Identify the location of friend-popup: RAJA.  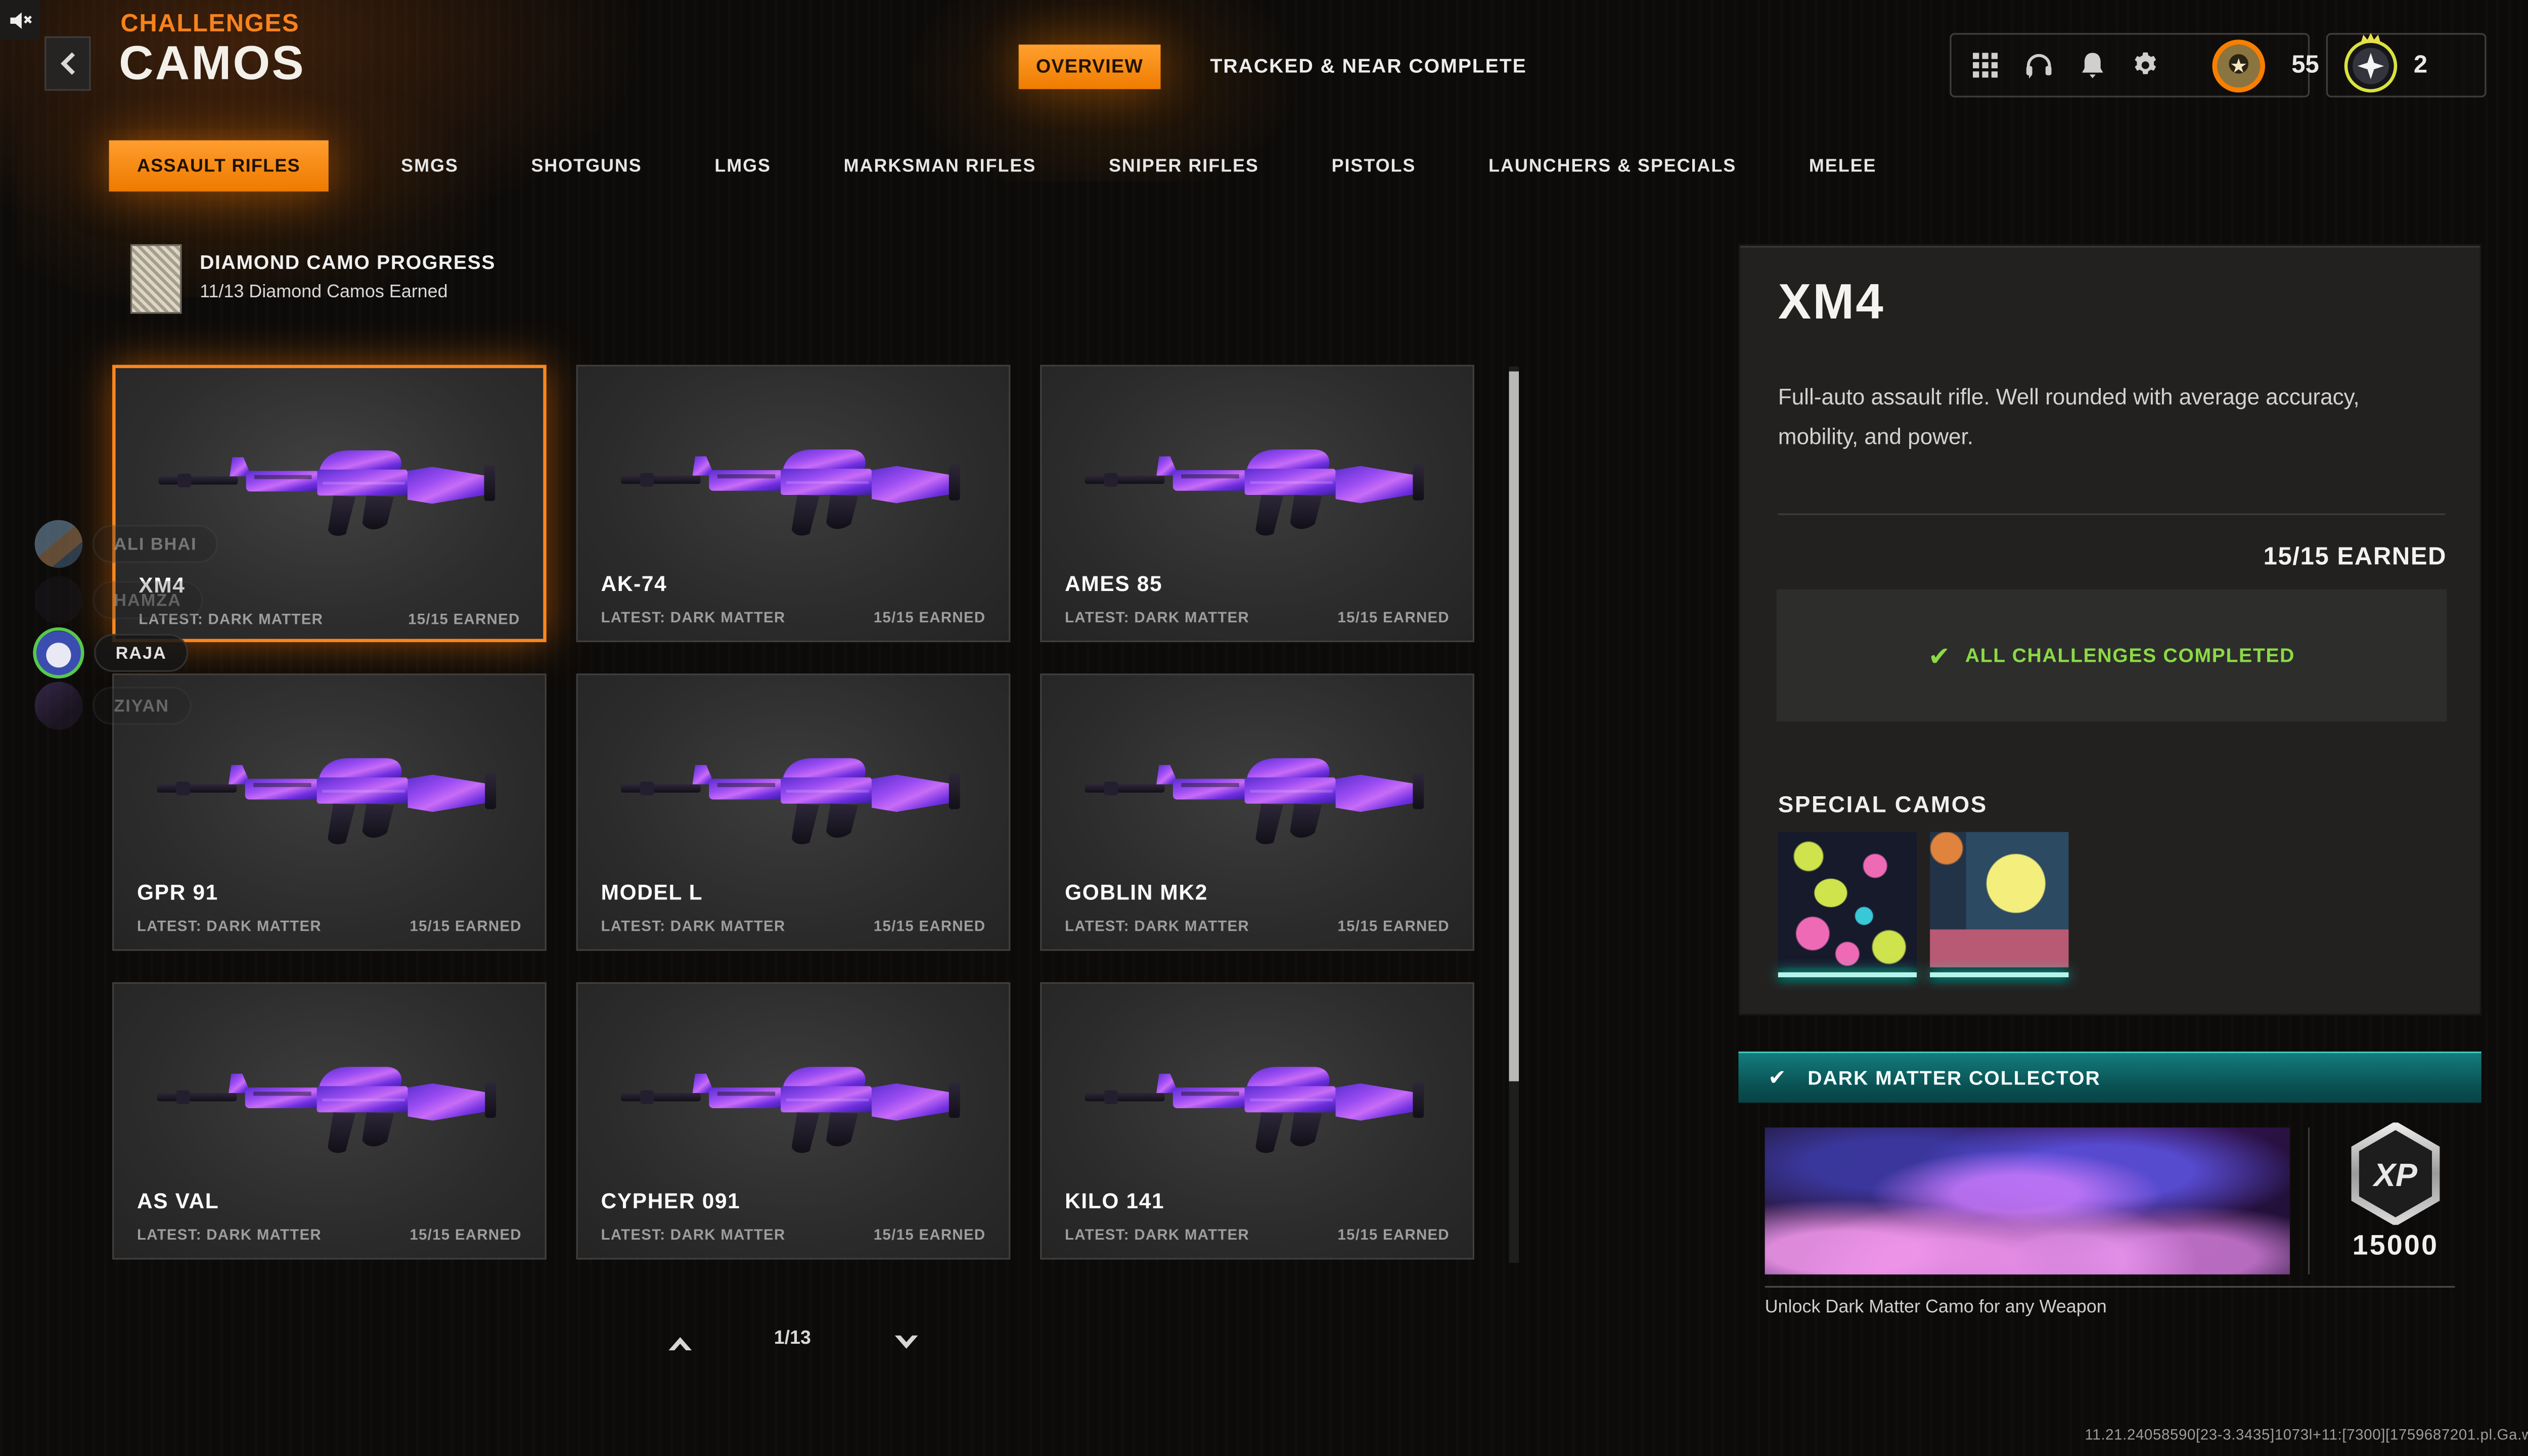
(111, 653).